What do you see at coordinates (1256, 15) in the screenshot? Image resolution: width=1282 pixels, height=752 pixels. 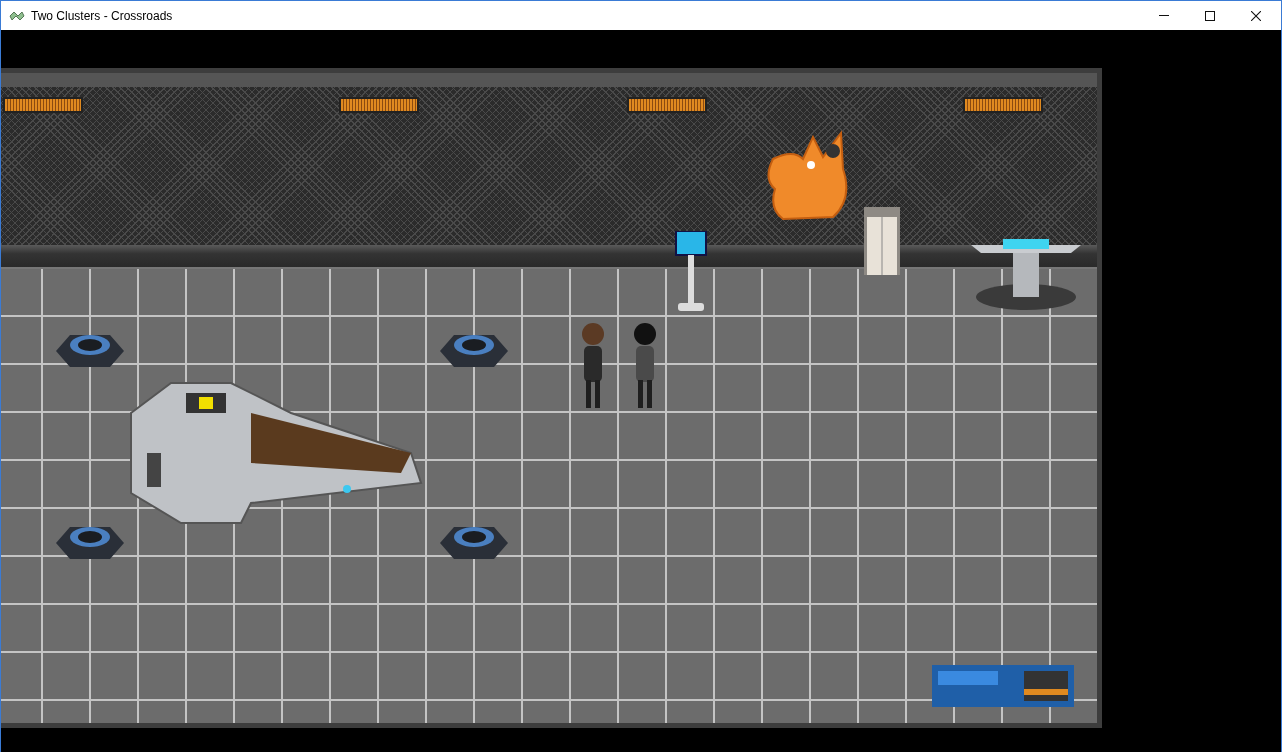 I see `close-icon` at bounding box center [1256, 15].